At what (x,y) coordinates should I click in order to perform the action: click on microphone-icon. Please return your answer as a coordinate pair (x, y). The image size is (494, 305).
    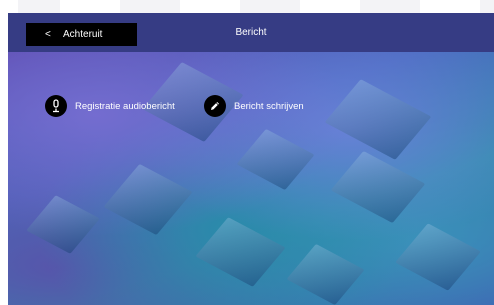
    Looking at the image, I should click on (56, 106).